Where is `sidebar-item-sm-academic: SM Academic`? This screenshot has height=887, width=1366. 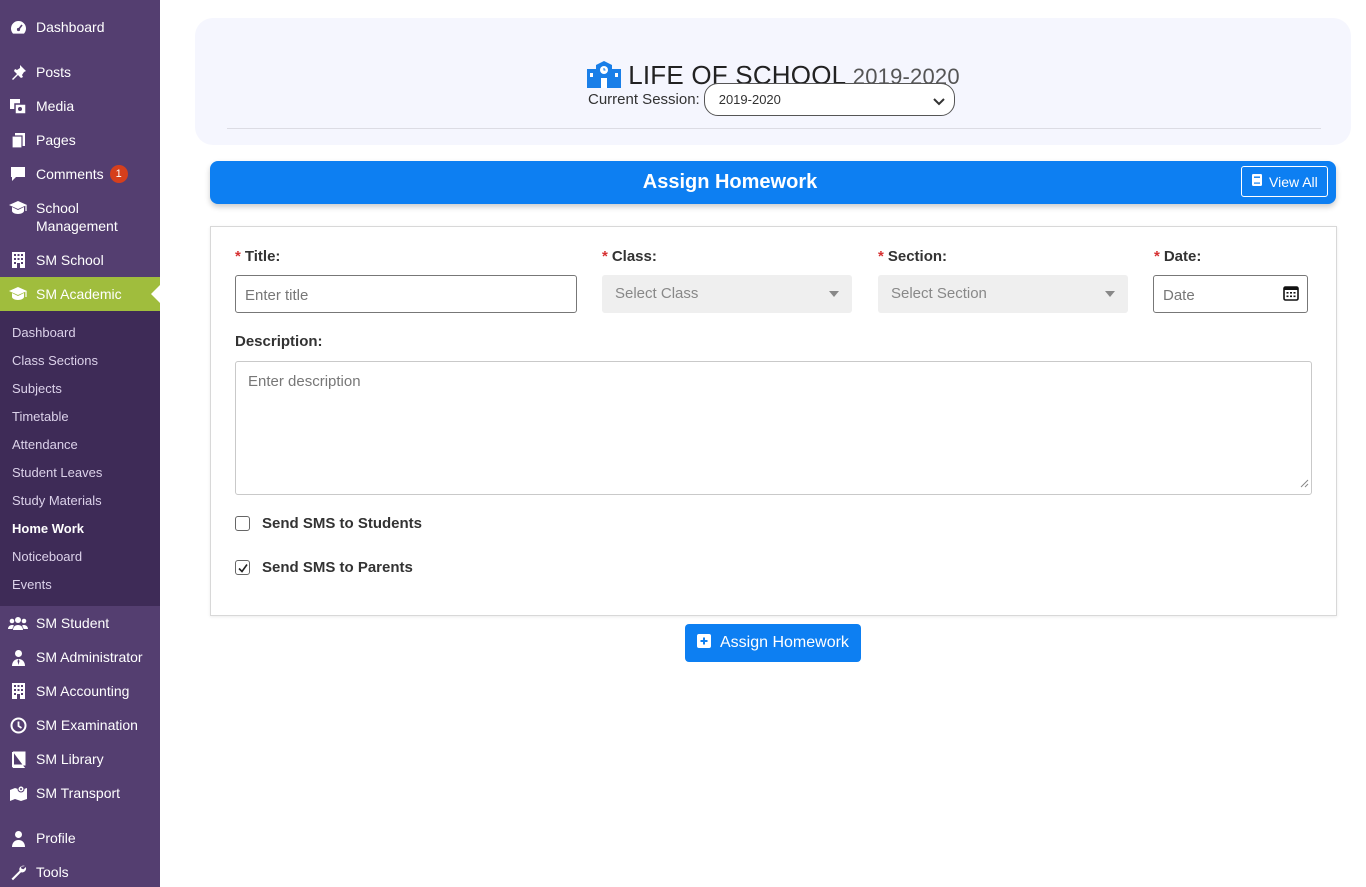
sidebar-item-sm-academic: SM Academic is located at coordinates (80, 294).